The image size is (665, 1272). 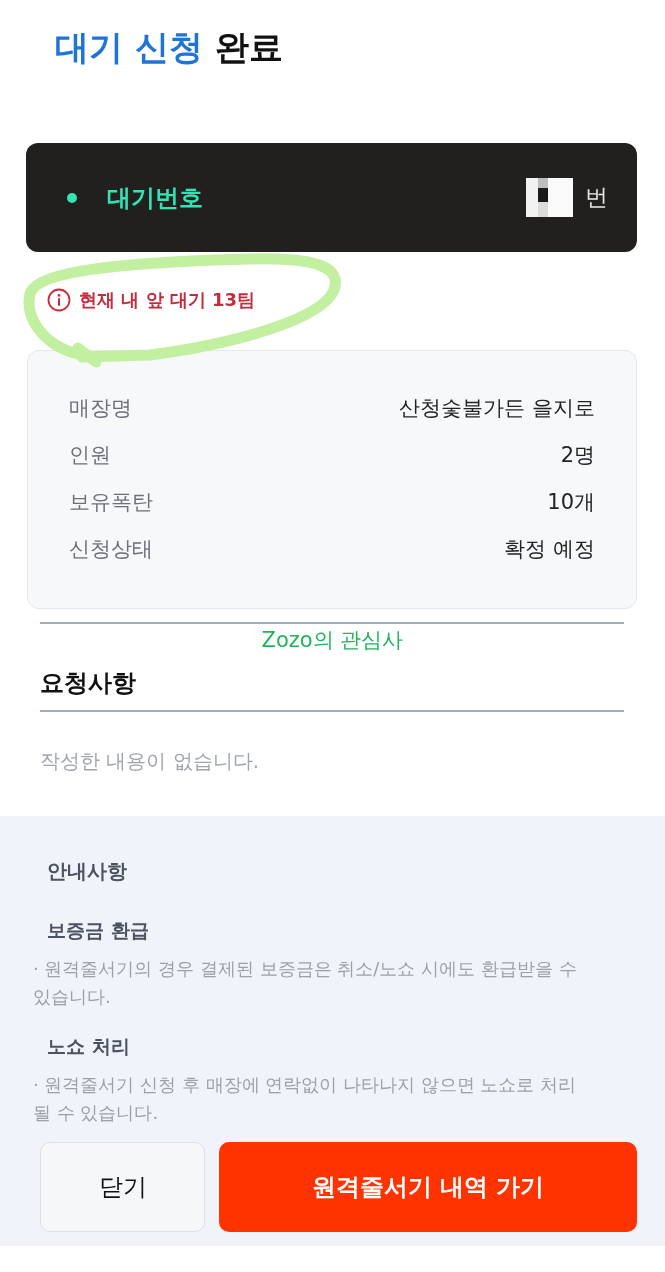 I want to click on info-icon, so click(x=59, y=300).